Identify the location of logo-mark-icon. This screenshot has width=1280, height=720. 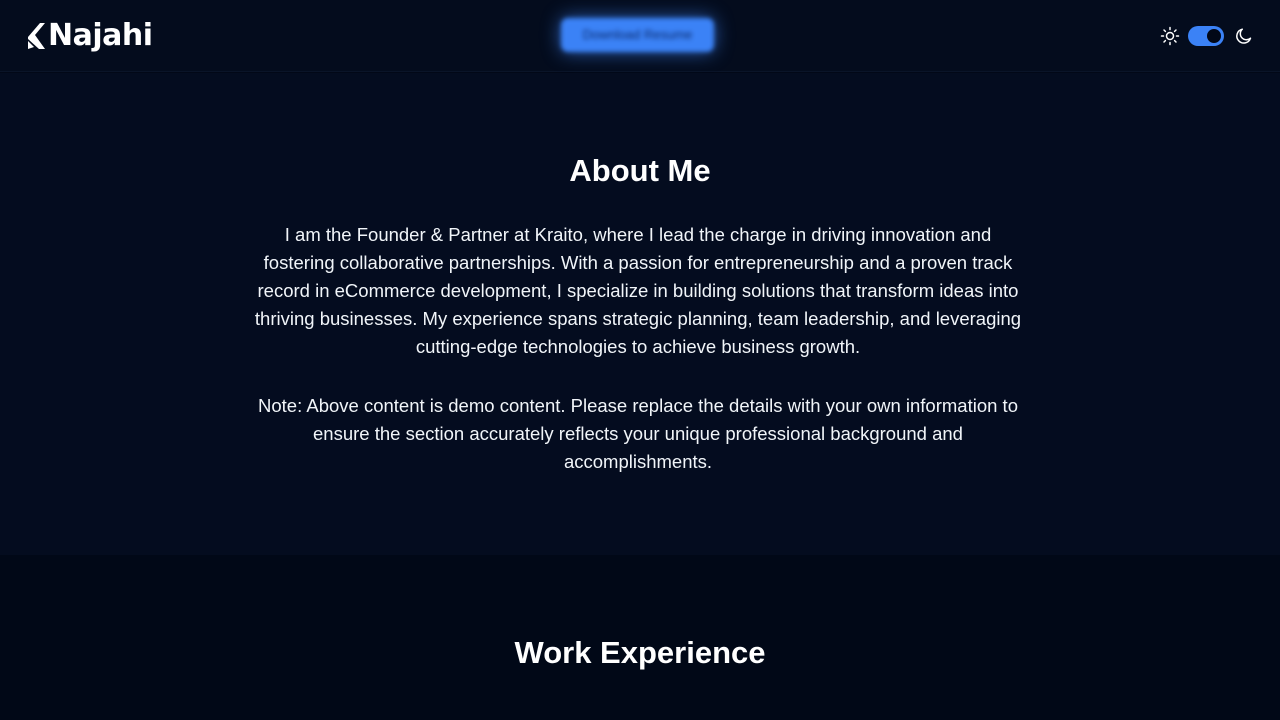
(36, 36).